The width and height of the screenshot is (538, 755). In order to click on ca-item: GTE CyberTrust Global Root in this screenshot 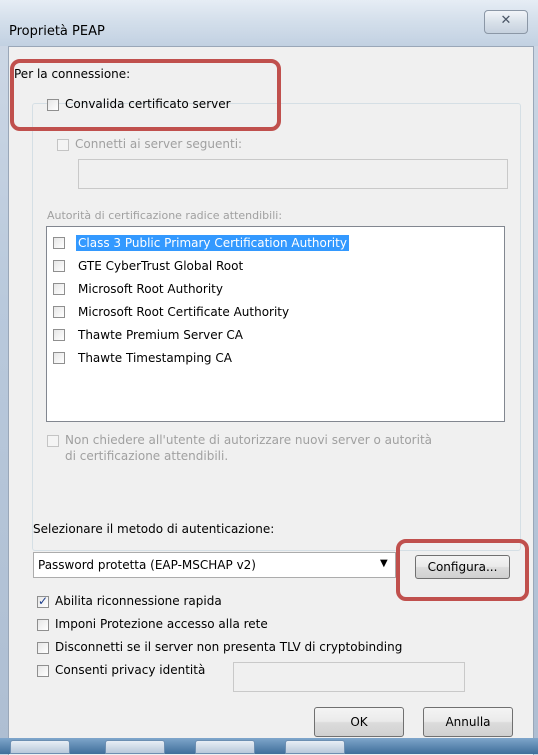, I will do `click(218, 266)`.